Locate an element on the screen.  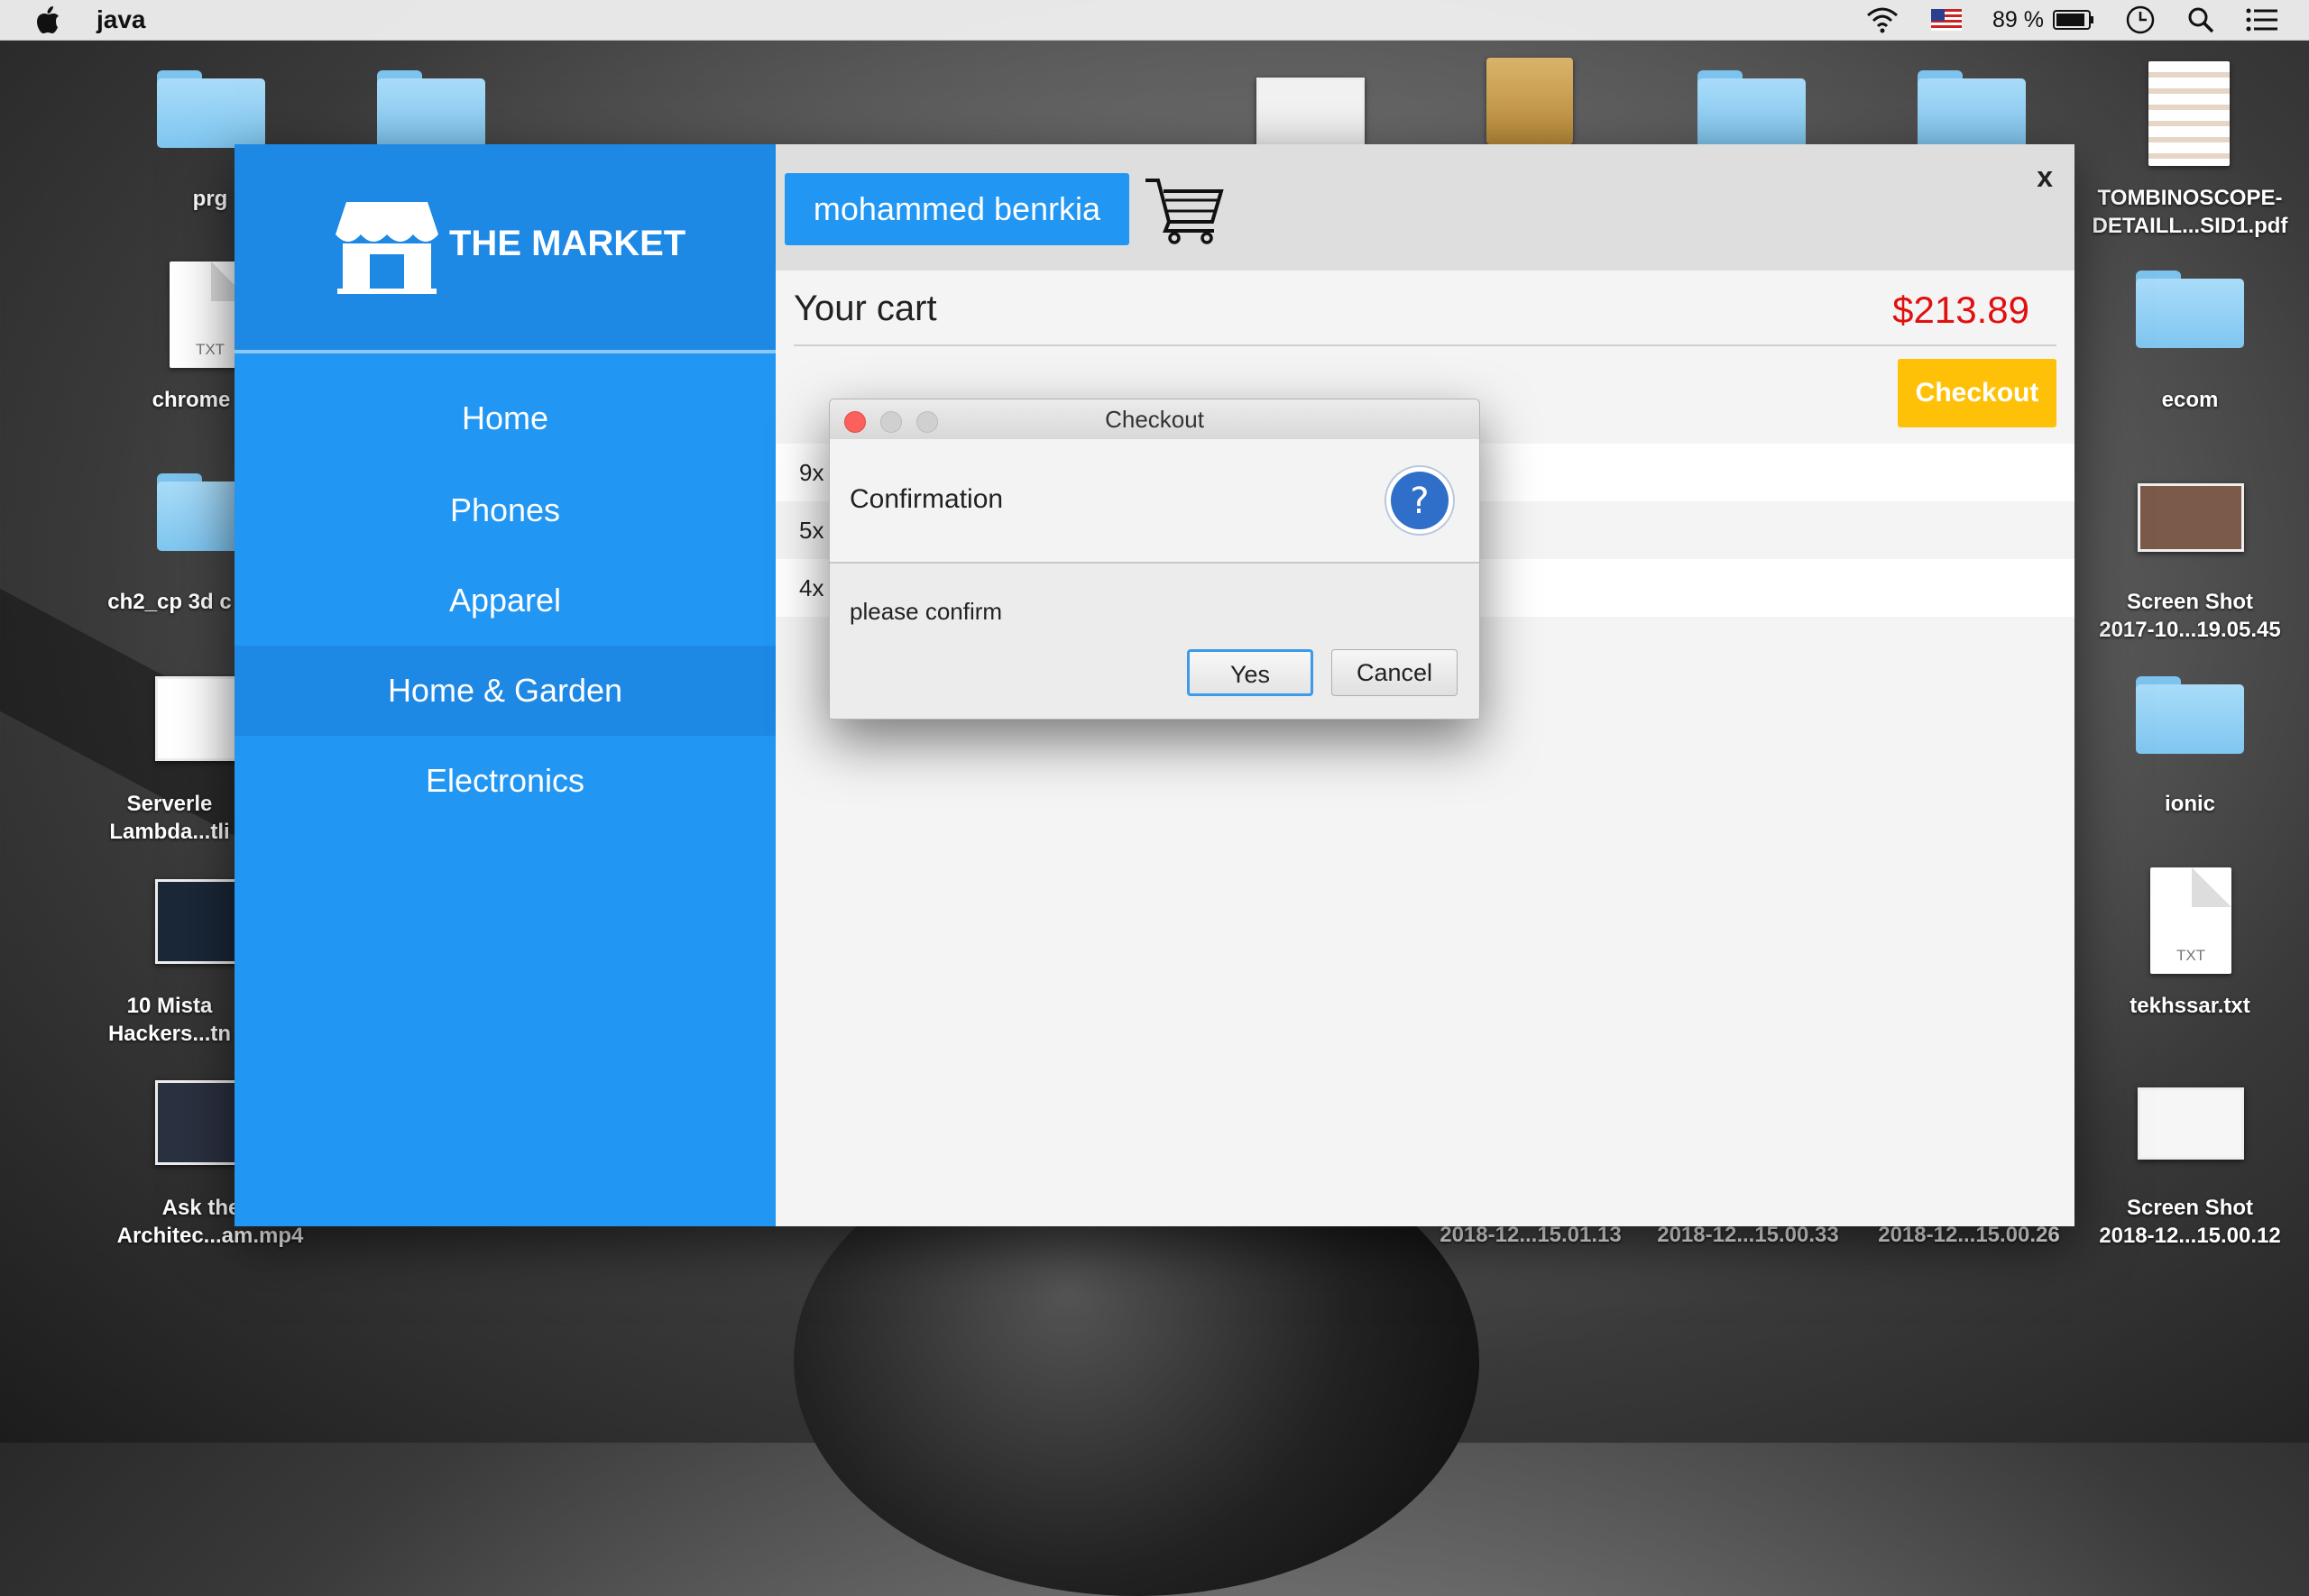
desktop-icon-label: ecom is located at coordinates (2190, 400).